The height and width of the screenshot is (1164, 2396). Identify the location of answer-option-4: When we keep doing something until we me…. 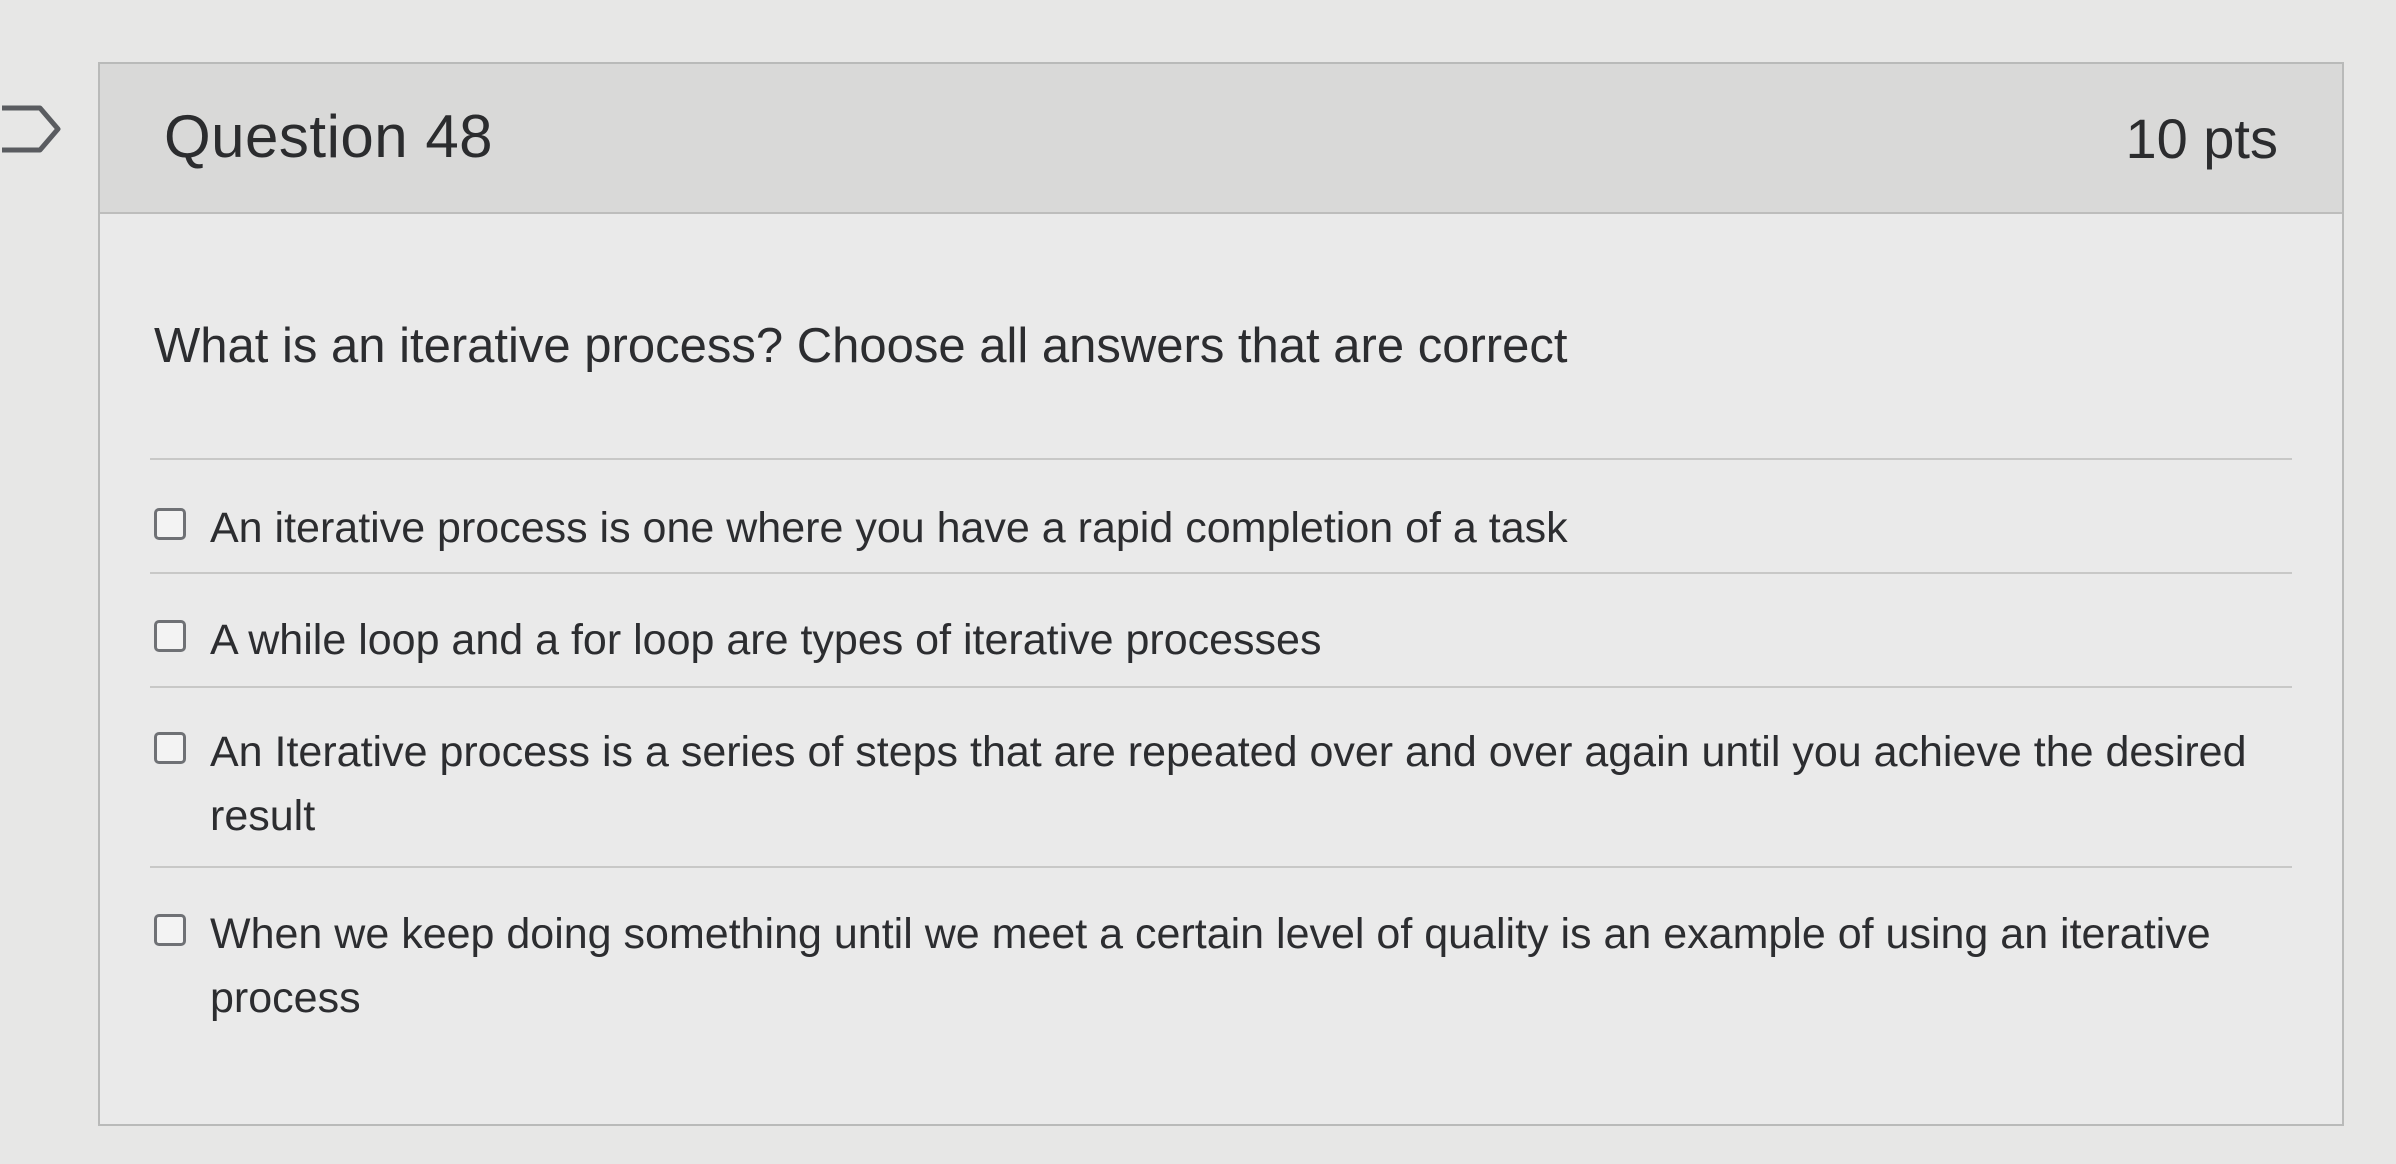
(1208, 966).